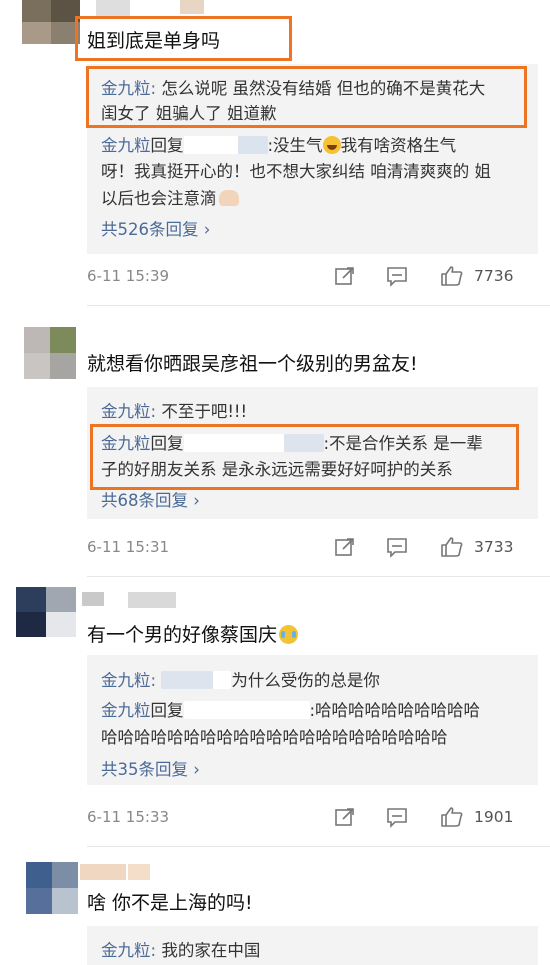  I want to click on comment-actions: 3733, so click(434, 548).